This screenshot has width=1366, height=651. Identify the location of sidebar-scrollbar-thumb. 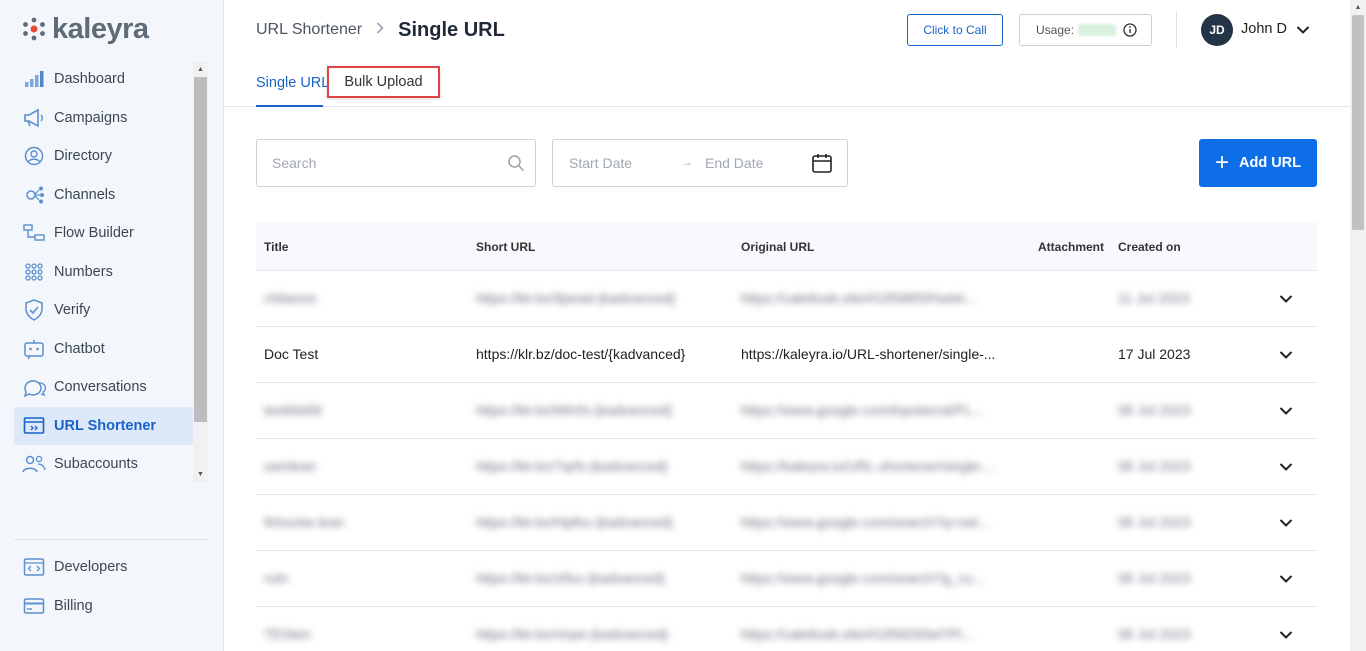
(200, 249).